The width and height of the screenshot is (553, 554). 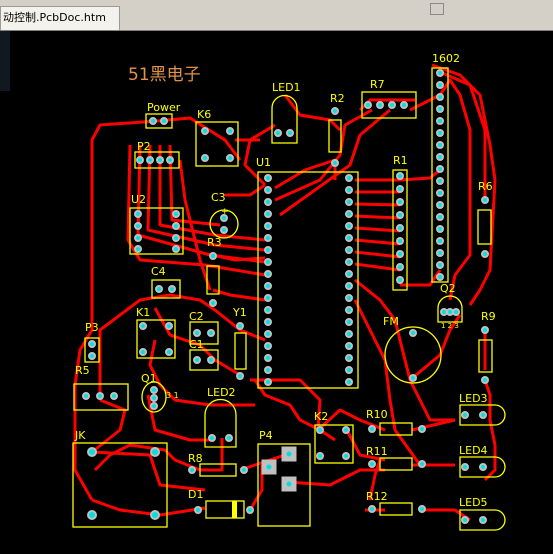 What do you see at coordinates (377, 414) in the screenshot?
I see `label-r10: R10` at bounding box center [377, 414].